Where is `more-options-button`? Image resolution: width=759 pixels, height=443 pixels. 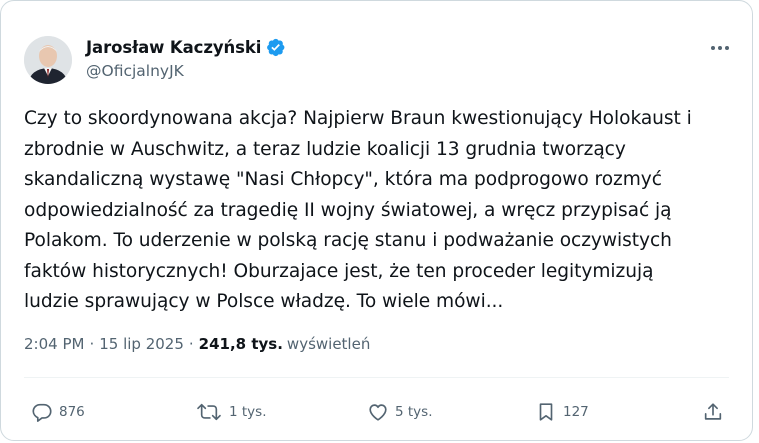
more-options-button is located at coordinates (720, 48).